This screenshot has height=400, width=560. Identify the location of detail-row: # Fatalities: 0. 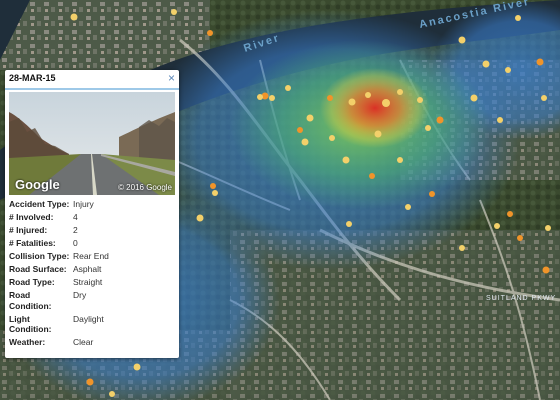
(93, 243).